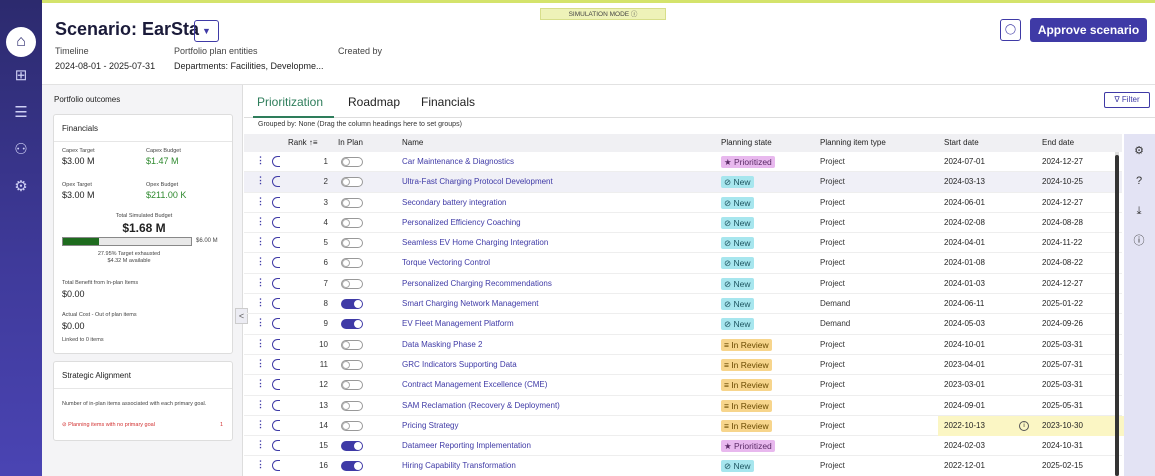  I want to click on no-primary-goal-link: ⊘ Planning items with no primary goal, so click(108, 425).